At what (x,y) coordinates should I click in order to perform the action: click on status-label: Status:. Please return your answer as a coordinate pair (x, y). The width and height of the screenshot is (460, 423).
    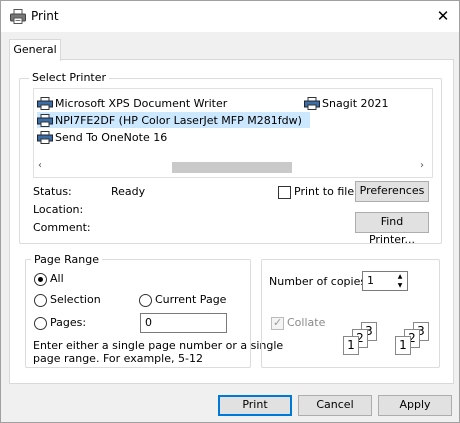
    Looking at the image, I should click on (52, 191).